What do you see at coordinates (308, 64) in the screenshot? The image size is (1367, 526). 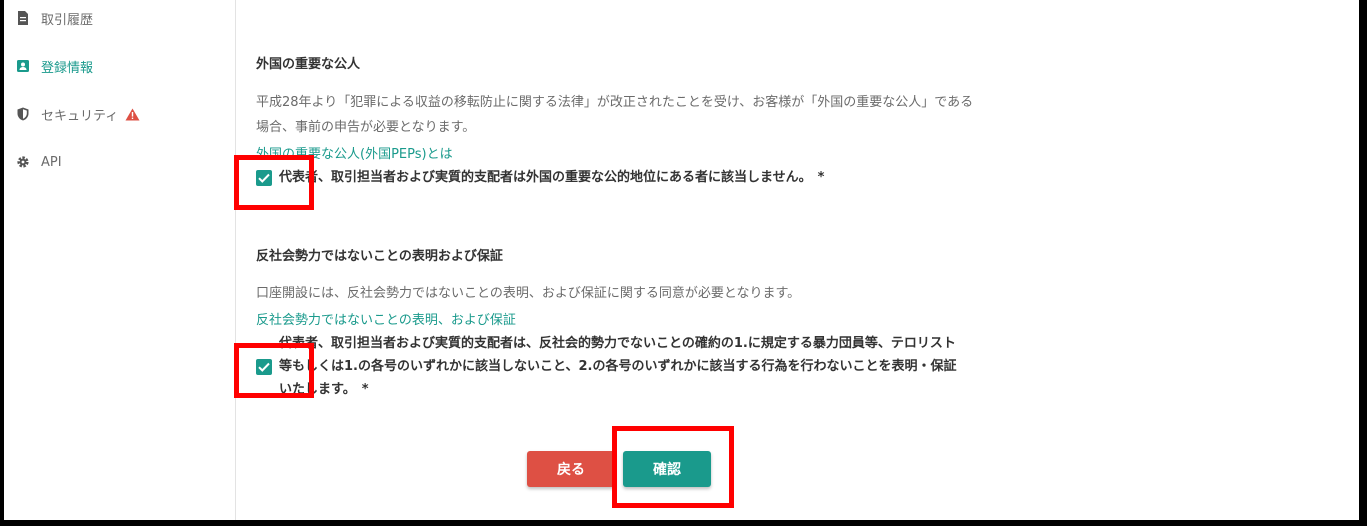 I see `pep-section-title: 外国の重要な公人` at bounding box center [308, 64].